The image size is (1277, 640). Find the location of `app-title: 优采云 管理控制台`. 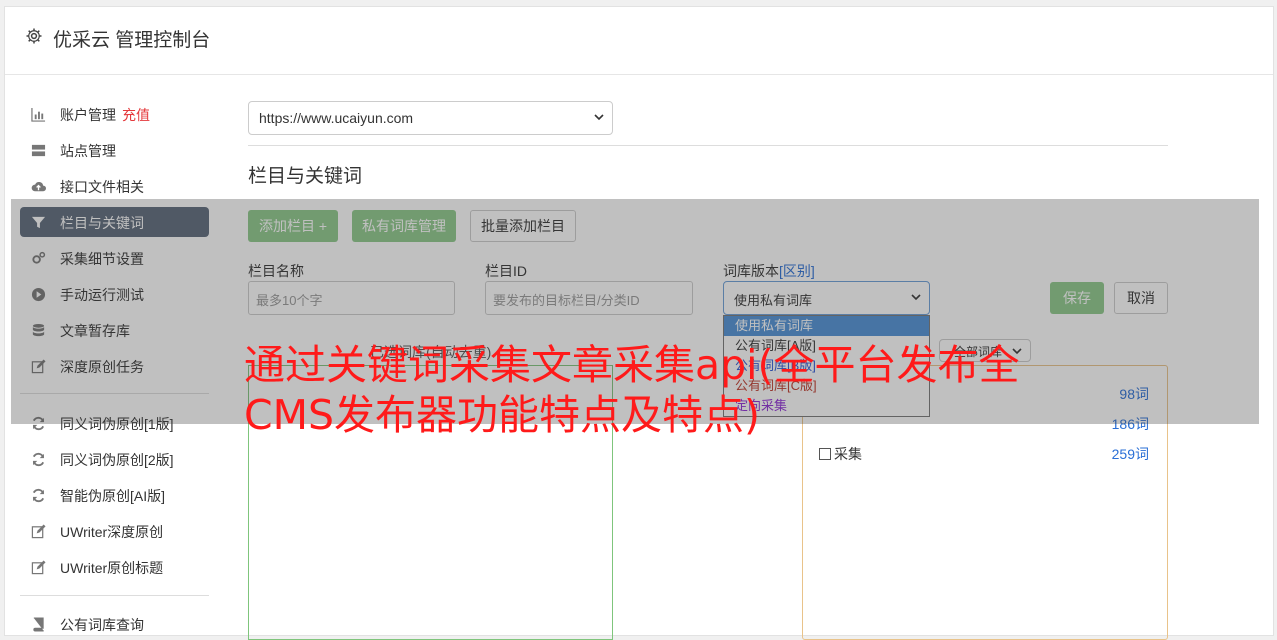

app-title: 优采云 管理控制台 is located at coordinates (132, 40).